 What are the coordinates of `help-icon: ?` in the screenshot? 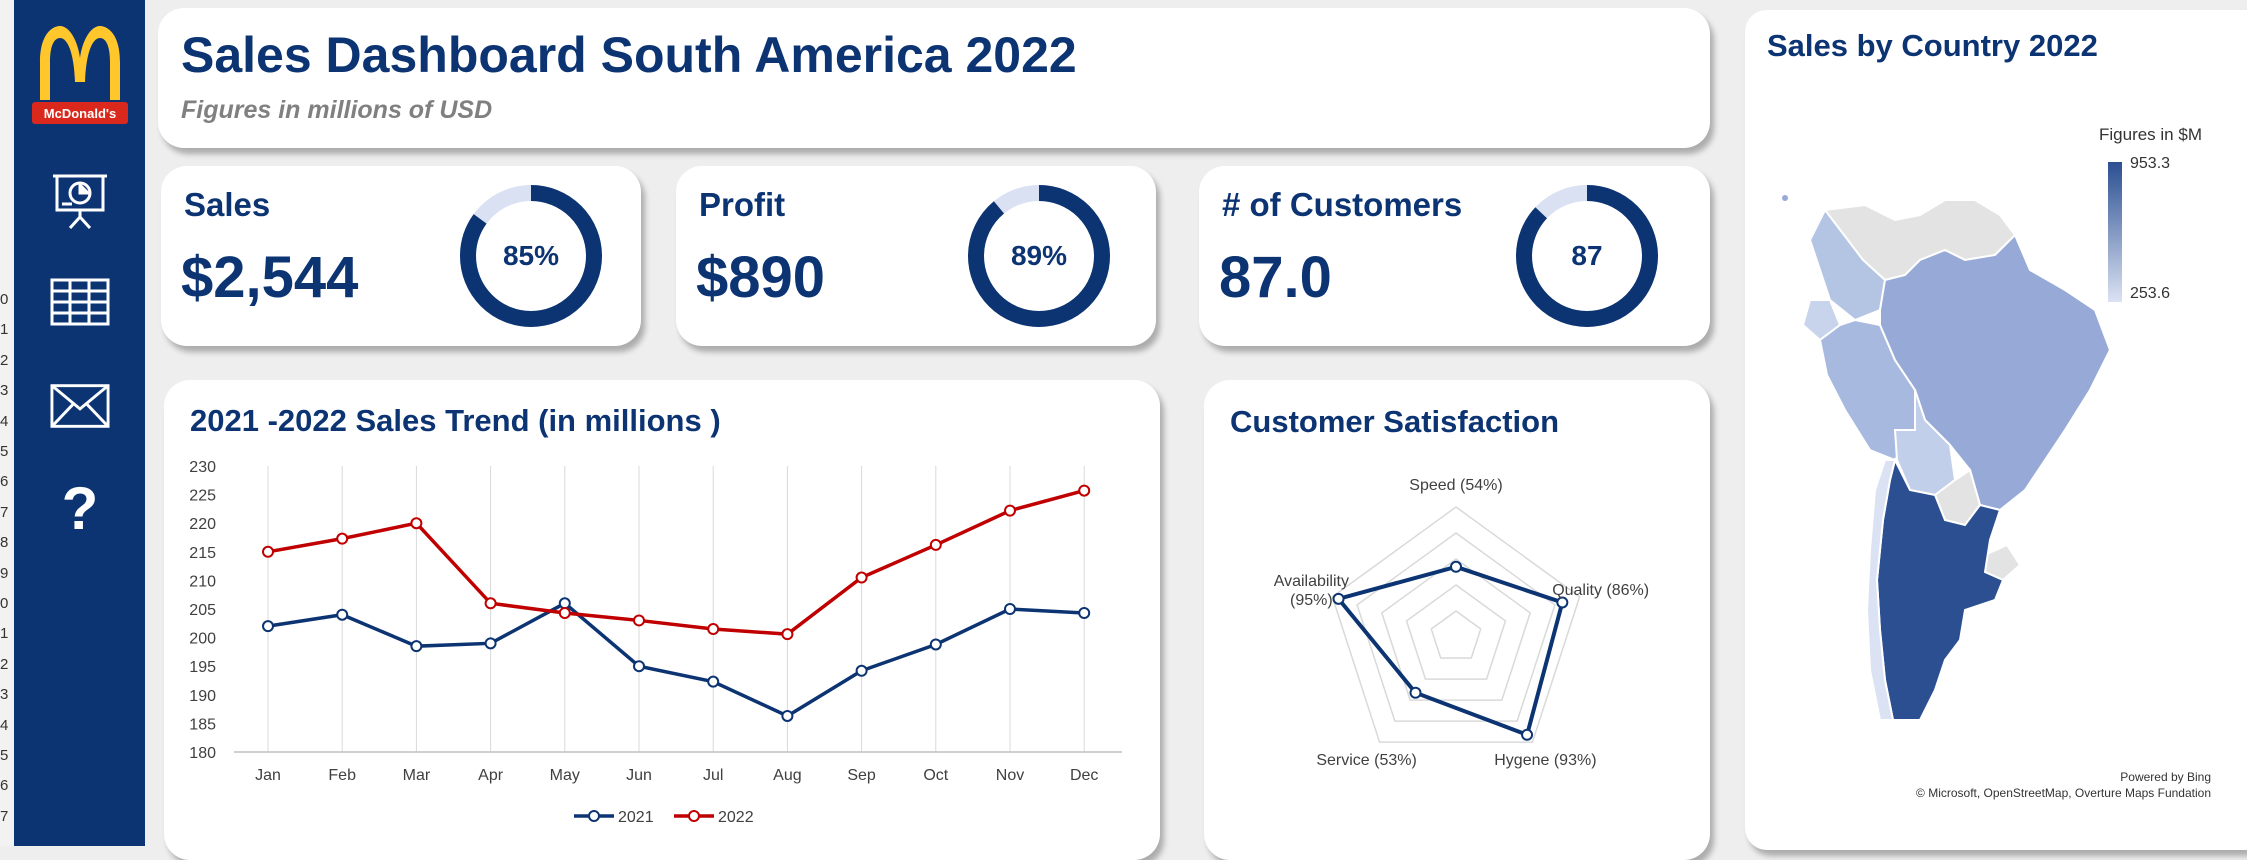 It's located at (80, 508).